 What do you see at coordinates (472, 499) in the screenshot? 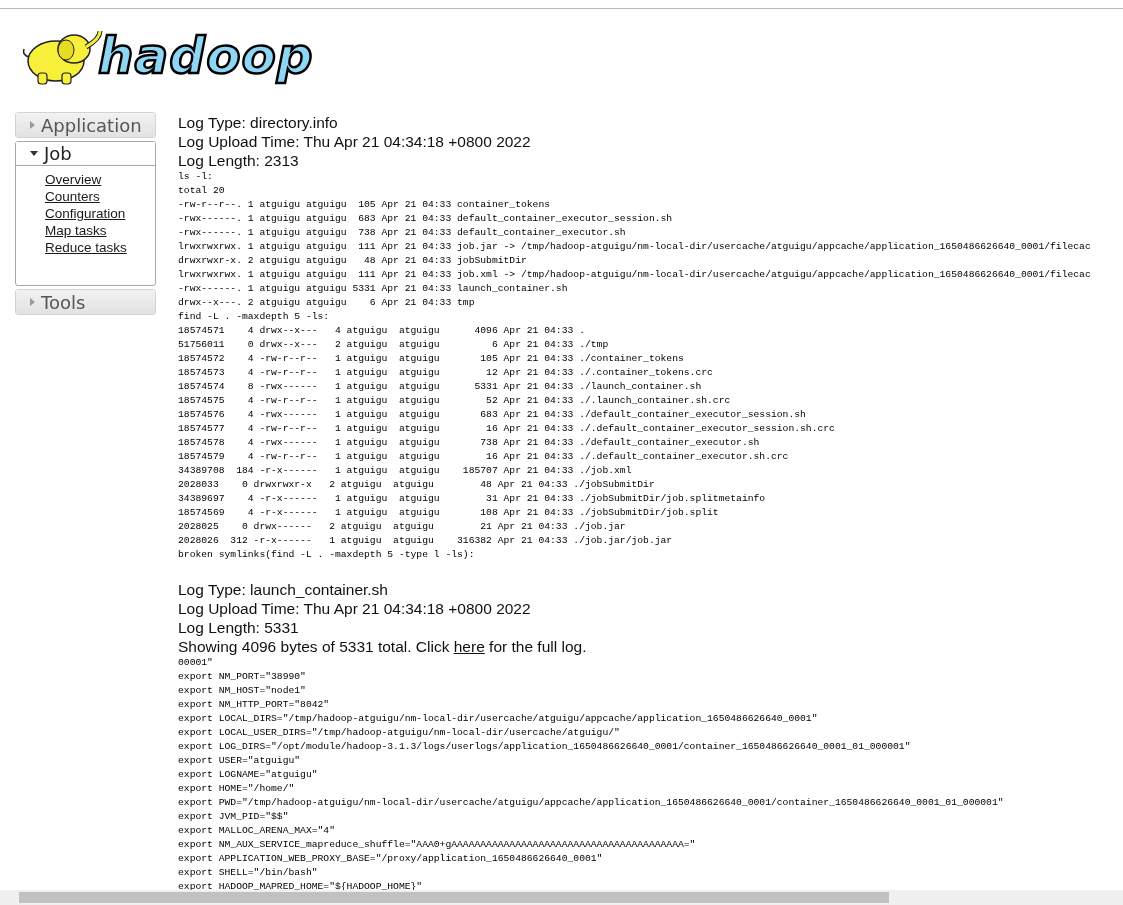
I see `log-line: 34389697 4 -r-x------ 1 atguigu atguigu 31 Apr 21 04:33 ./jobSubmitDir/job.splitmetainfo` at bounding box center [472, 499].